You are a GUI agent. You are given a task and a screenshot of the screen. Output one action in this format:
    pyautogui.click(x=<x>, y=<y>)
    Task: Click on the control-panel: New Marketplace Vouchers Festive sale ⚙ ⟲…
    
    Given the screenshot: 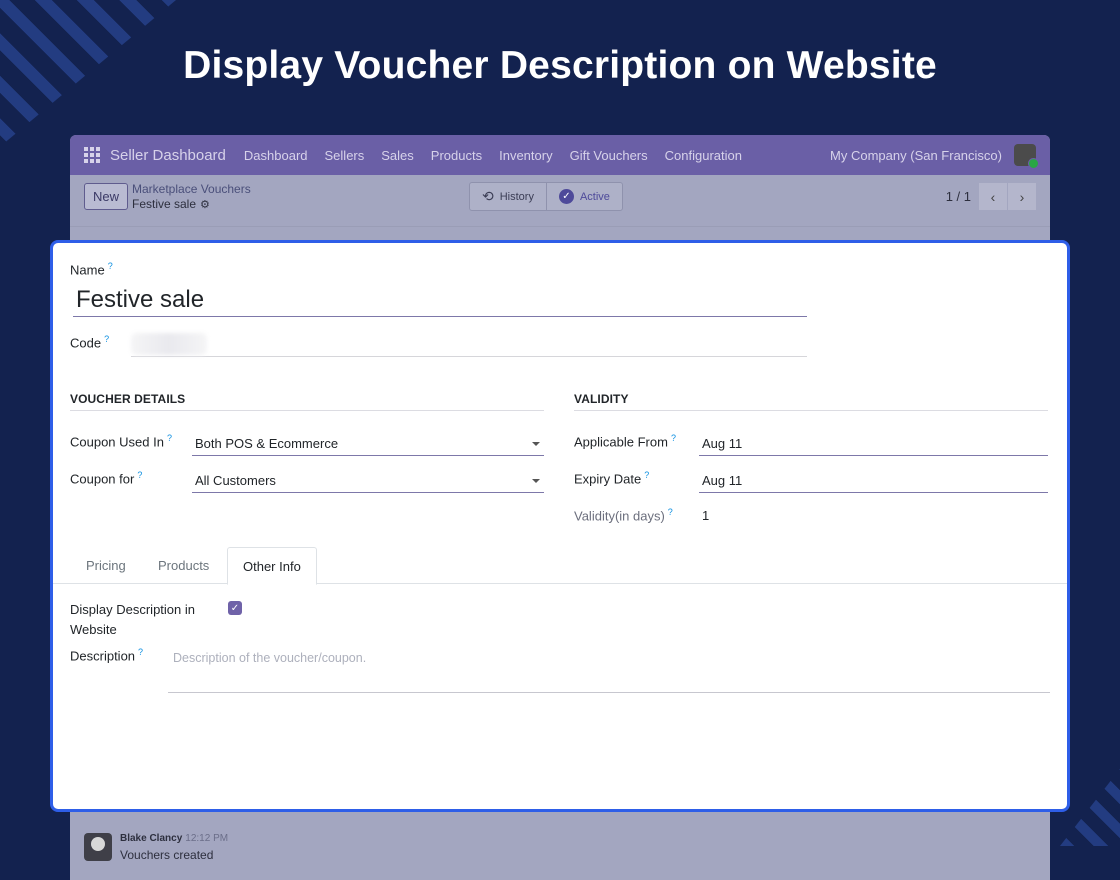 What is the action you would take?
    pyautogui.click(x=560, y=201)
    